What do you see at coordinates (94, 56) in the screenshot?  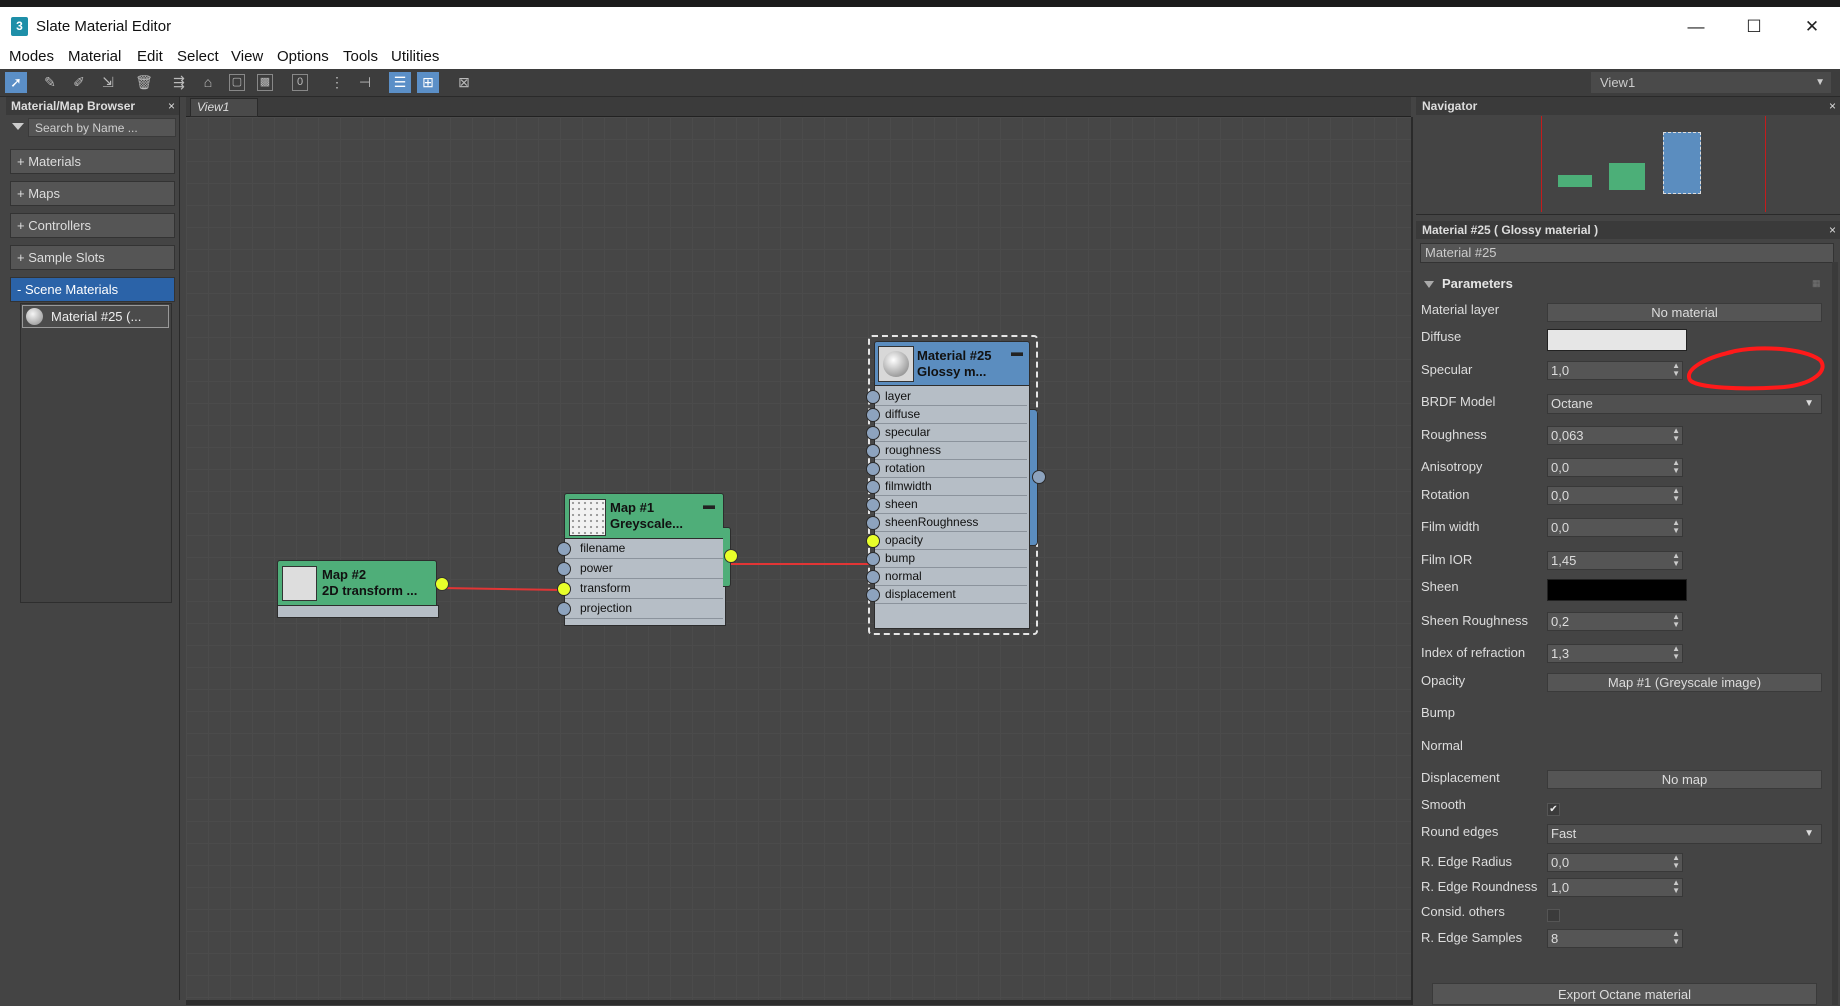 I see `menu-material: Material` at bounding box center [94, 56].